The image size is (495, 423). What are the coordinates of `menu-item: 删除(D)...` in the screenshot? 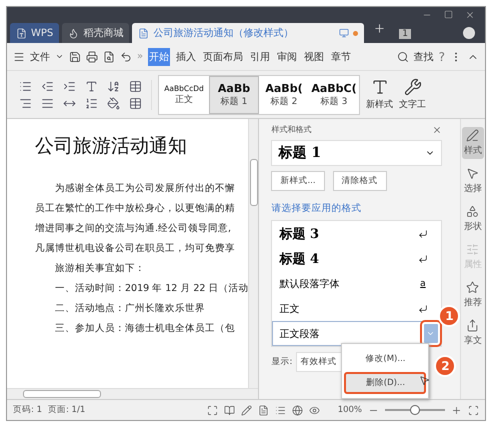 It's located at (385, 383).